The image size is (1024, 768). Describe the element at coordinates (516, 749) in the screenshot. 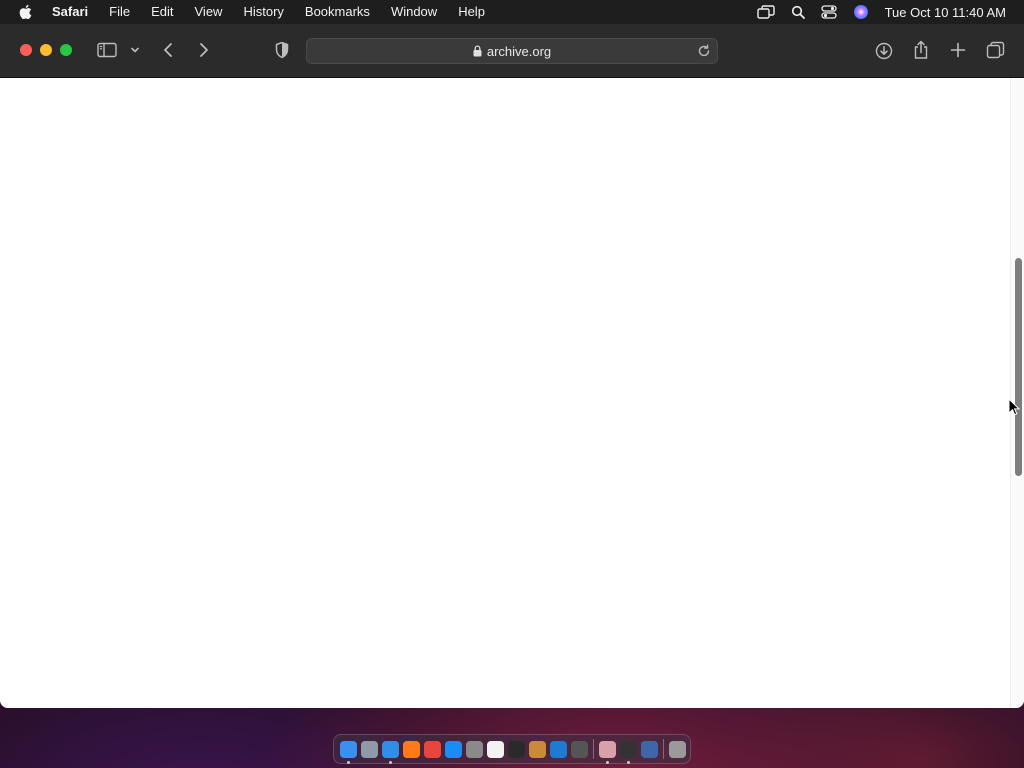

I see `terminal-icon` at that location.